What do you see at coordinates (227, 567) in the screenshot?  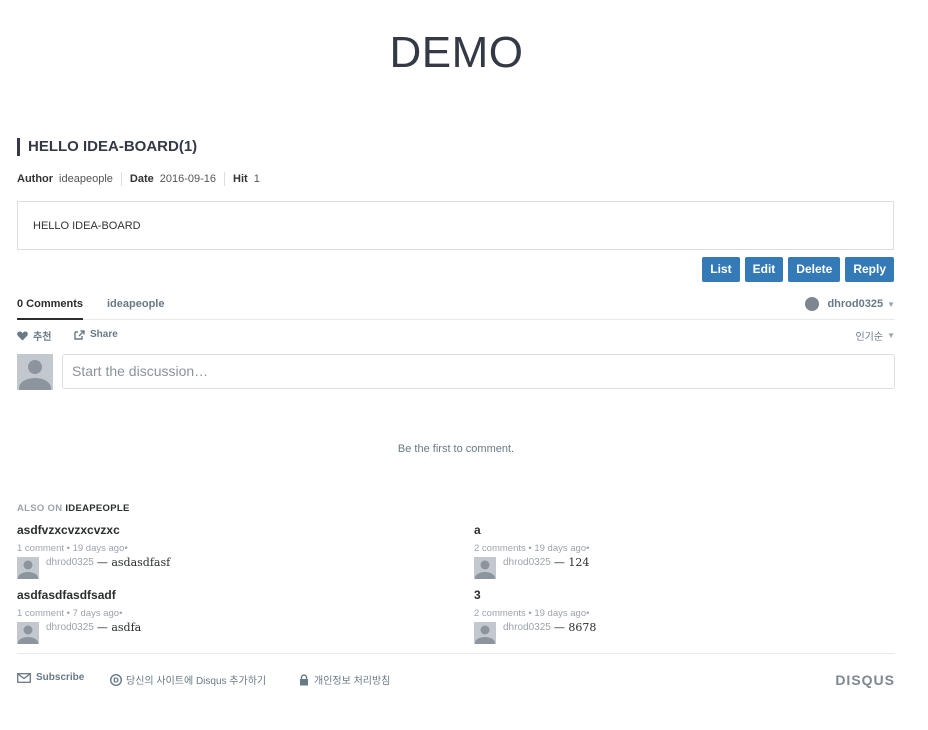 I see `related-comment: dhrod0325 — asdasdfasf` at bounding box center [227, 567].